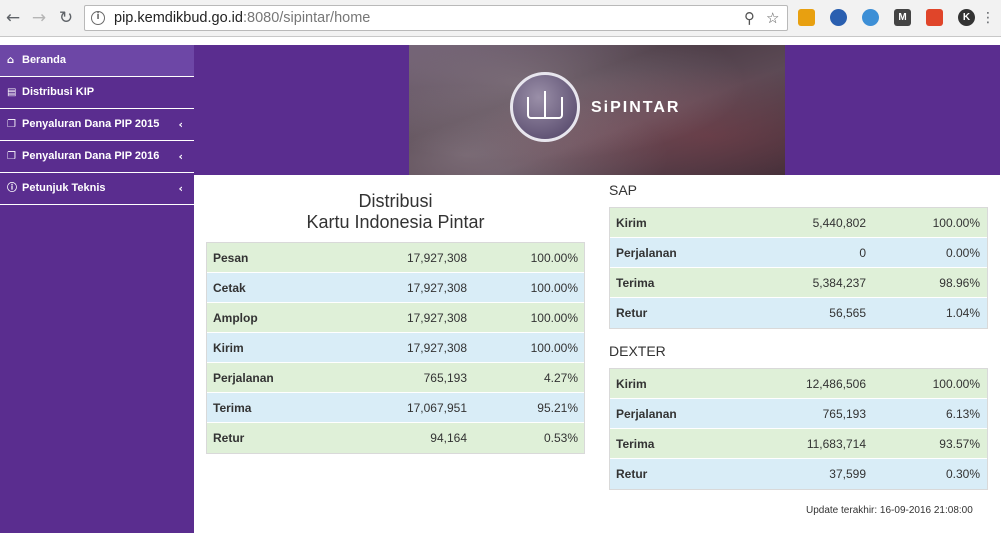  What do you see at coordinates (39, 18) in the screenshot?
I see `forward-icon: →` at bounding box center [39, 18].